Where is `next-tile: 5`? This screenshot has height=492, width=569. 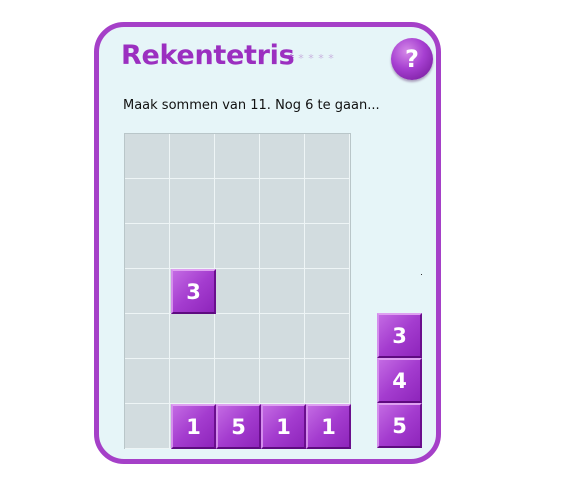 next-tile: 5 is located at coordinates (399, 425).